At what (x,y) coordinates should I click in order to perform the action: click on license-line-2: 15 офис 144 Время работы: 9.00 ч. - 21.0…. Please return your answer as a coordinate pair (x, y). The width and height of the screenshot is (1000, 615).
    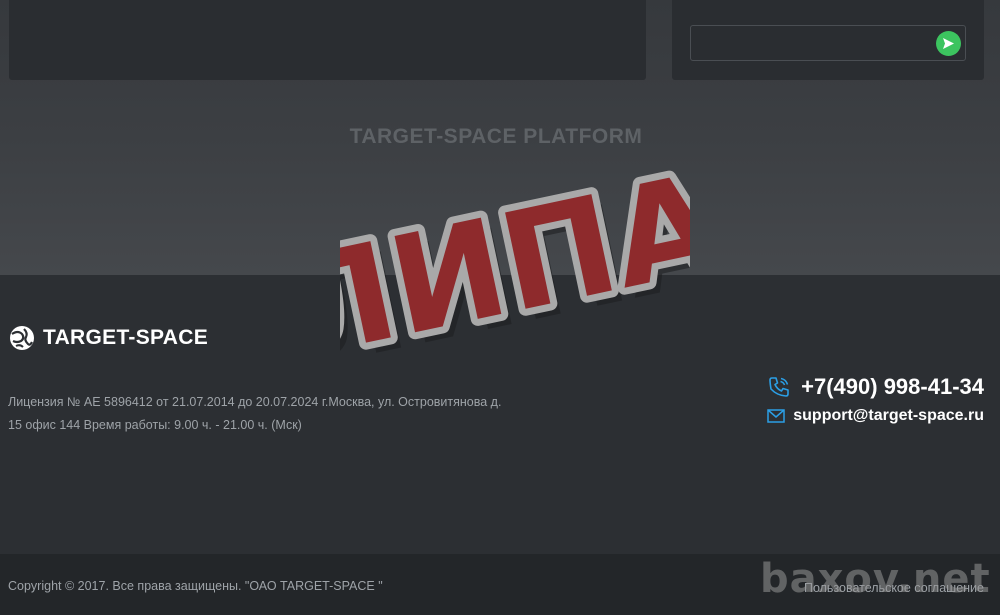
    Looking at the image, I should click on (155, 425).